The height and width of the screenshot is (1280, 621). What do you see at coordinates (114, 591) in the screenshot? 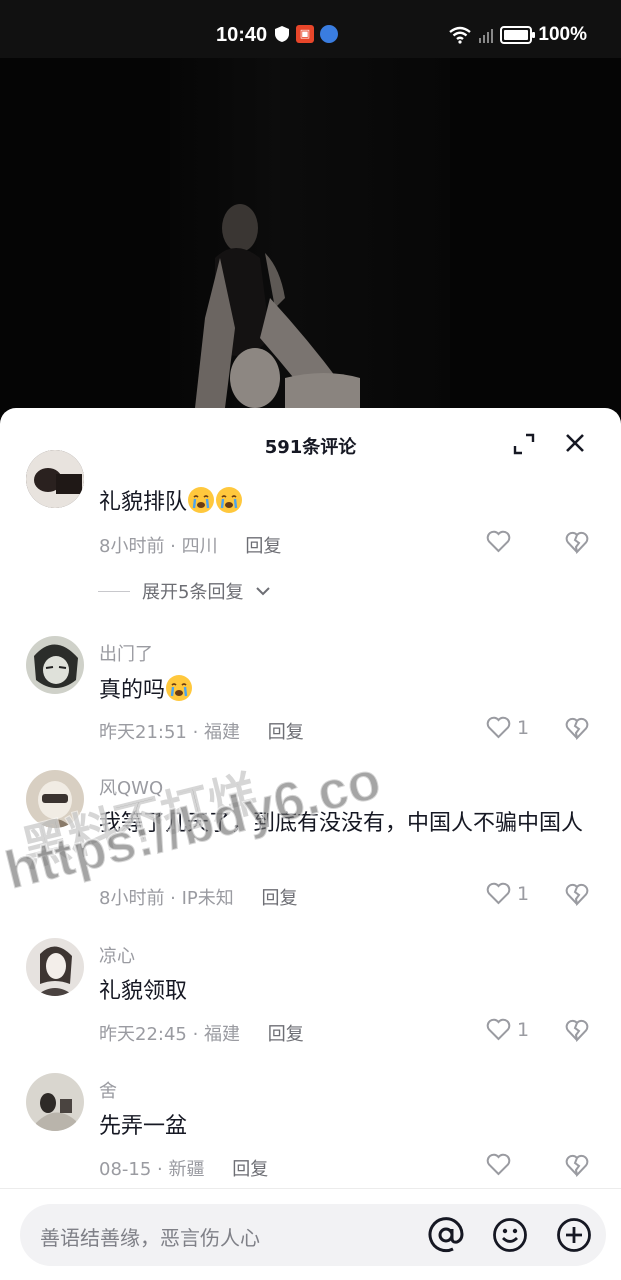
I see `expand-divider` at bounding box center [114, 591].